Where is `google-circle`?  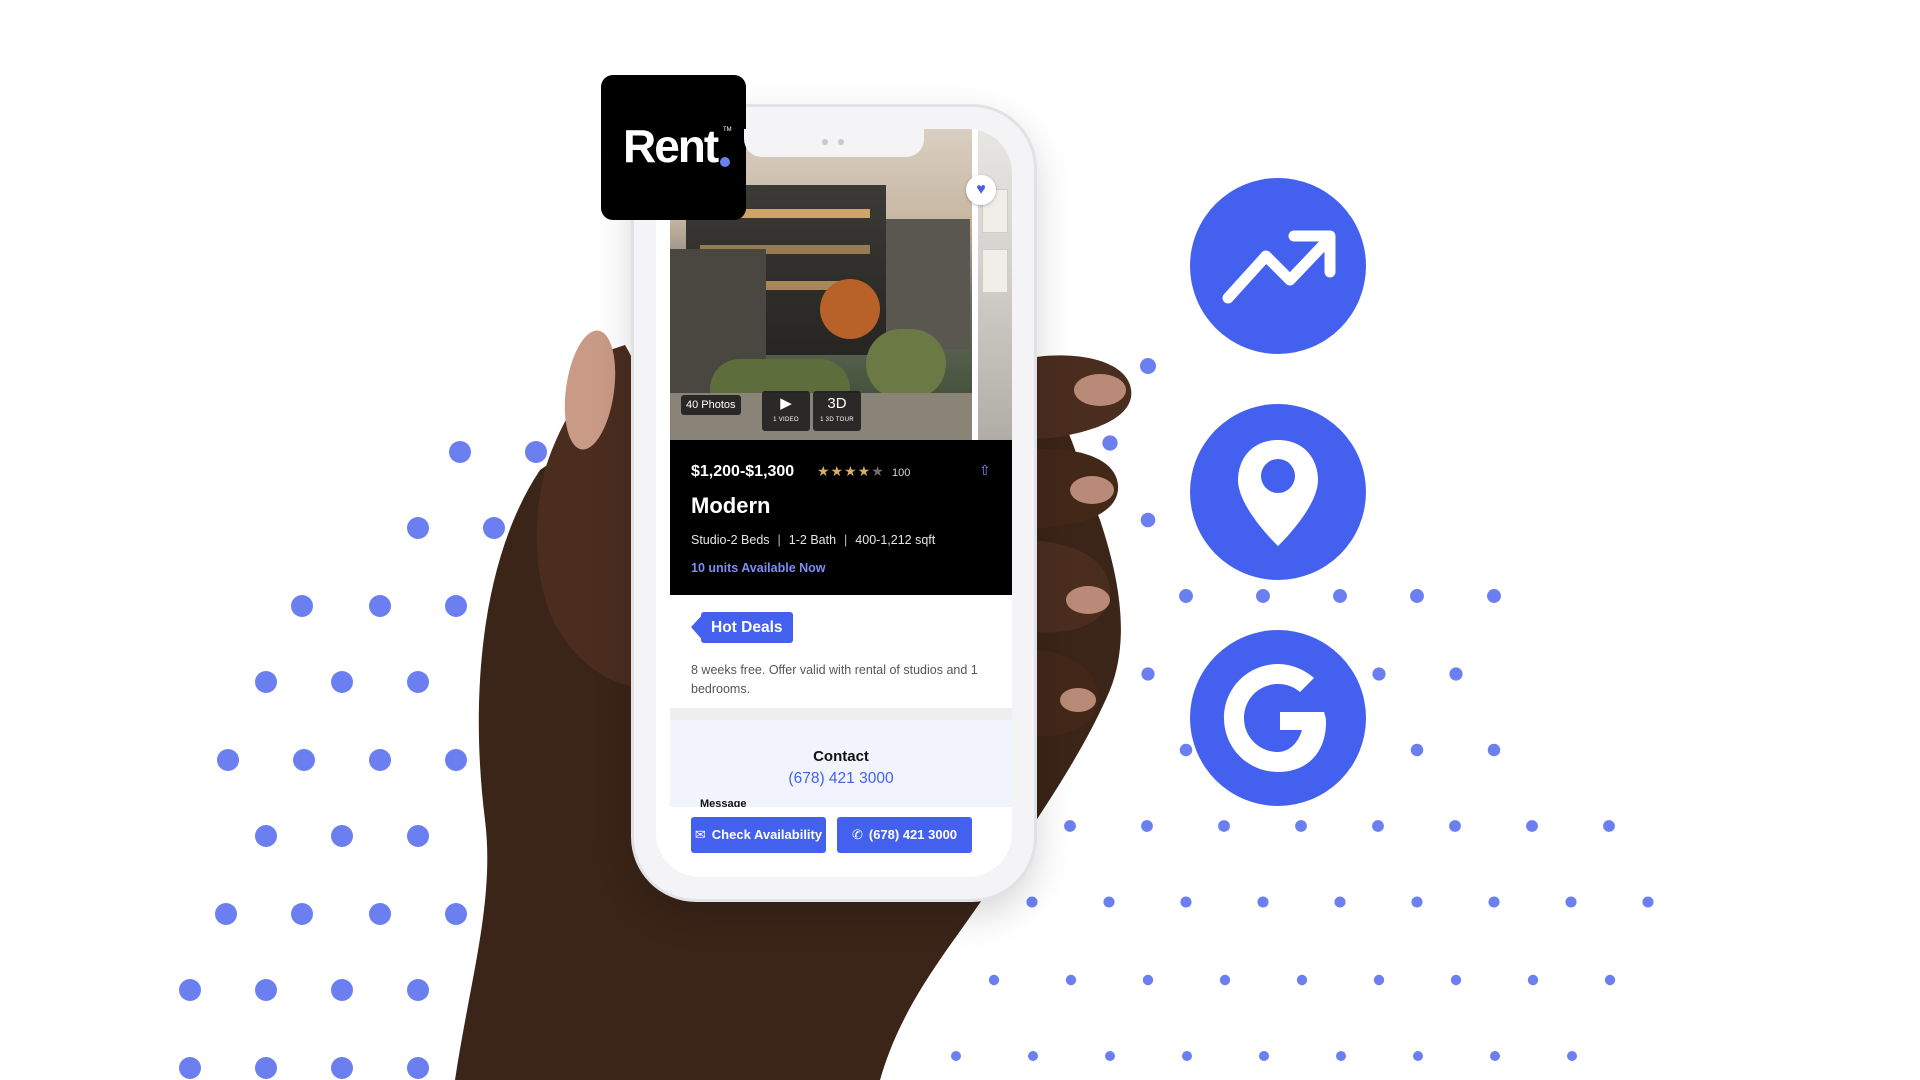
google-circle is located at coordinates (1278, 718).